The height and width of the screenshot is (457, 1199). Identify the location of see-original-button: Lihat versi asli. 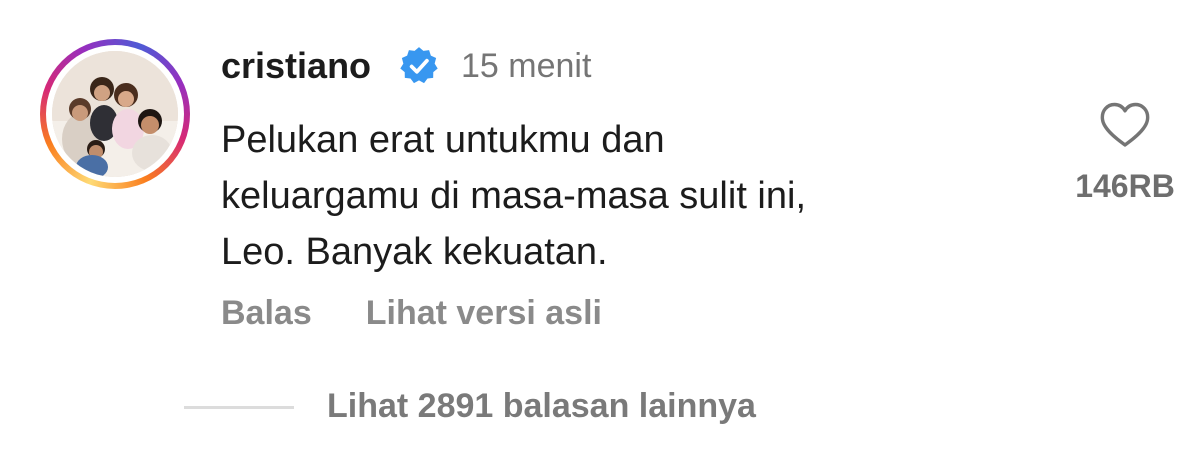
(484, 313).